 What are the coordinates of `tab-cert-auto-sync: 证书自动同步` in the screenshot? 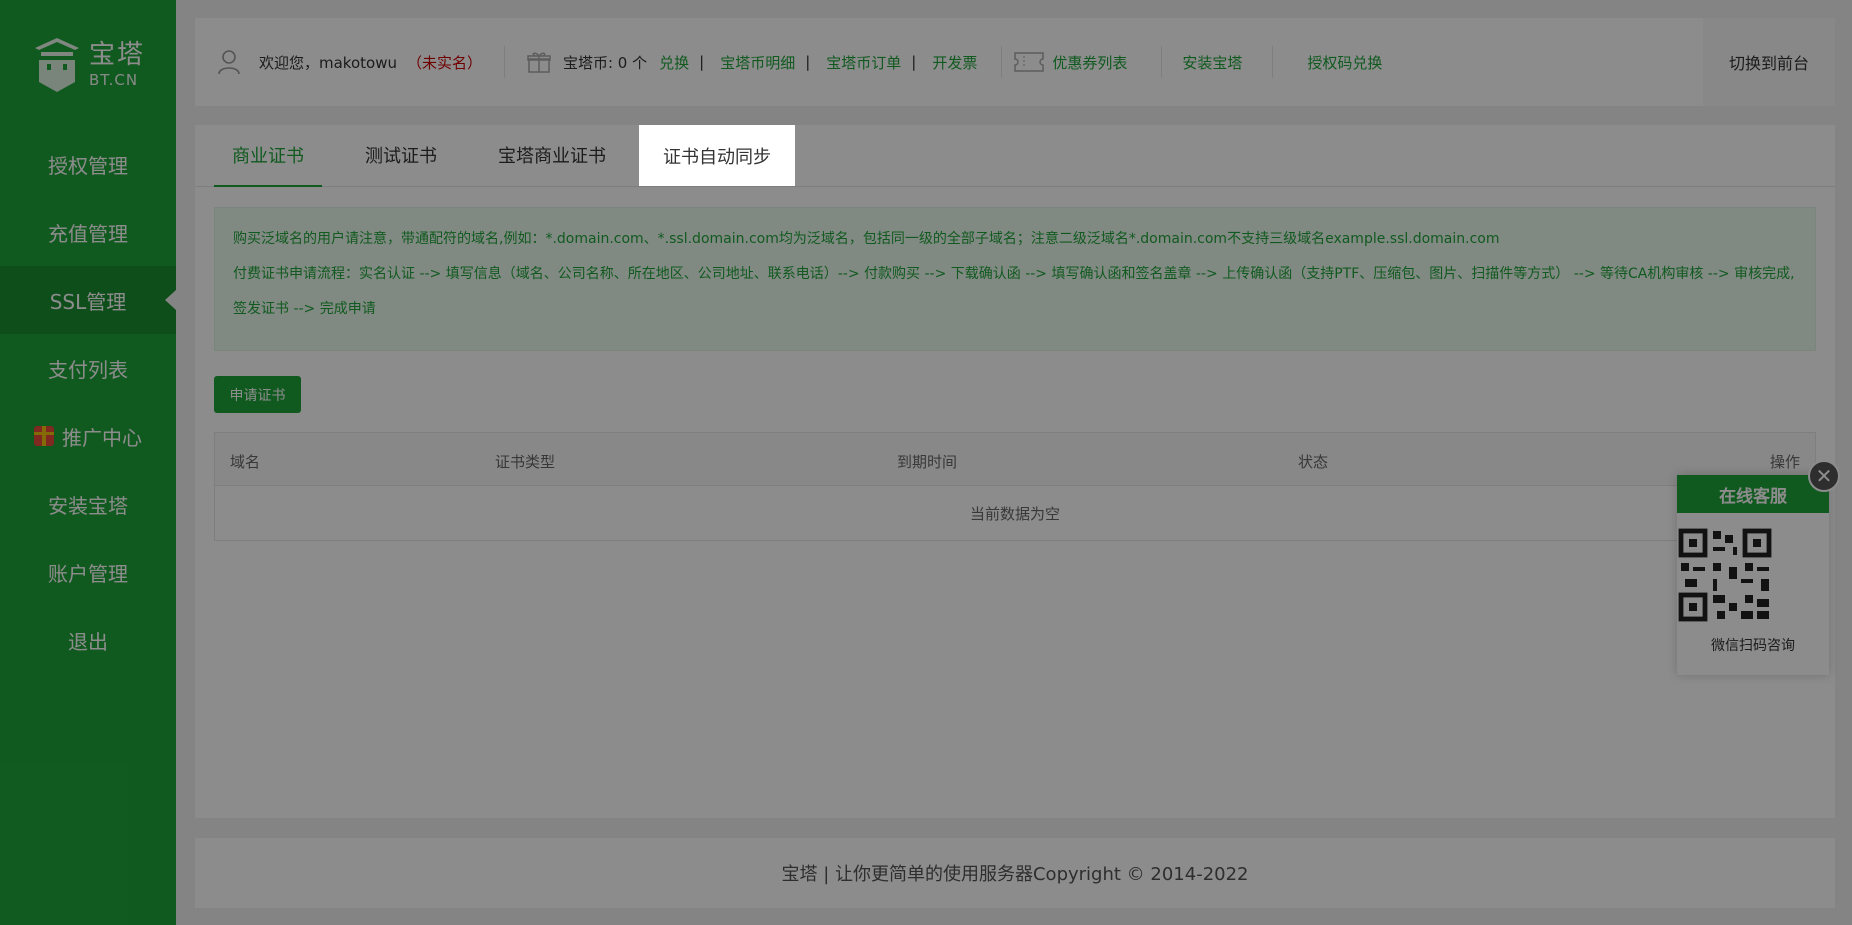 It's located at (717, 155).